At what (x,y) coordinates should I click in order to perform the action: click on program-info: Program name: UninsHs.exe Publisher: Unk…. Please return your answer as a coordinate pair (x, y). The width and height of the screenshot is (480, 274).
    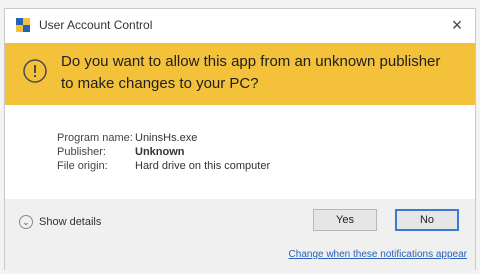
    Looking at the image, I should click on (163, 152).